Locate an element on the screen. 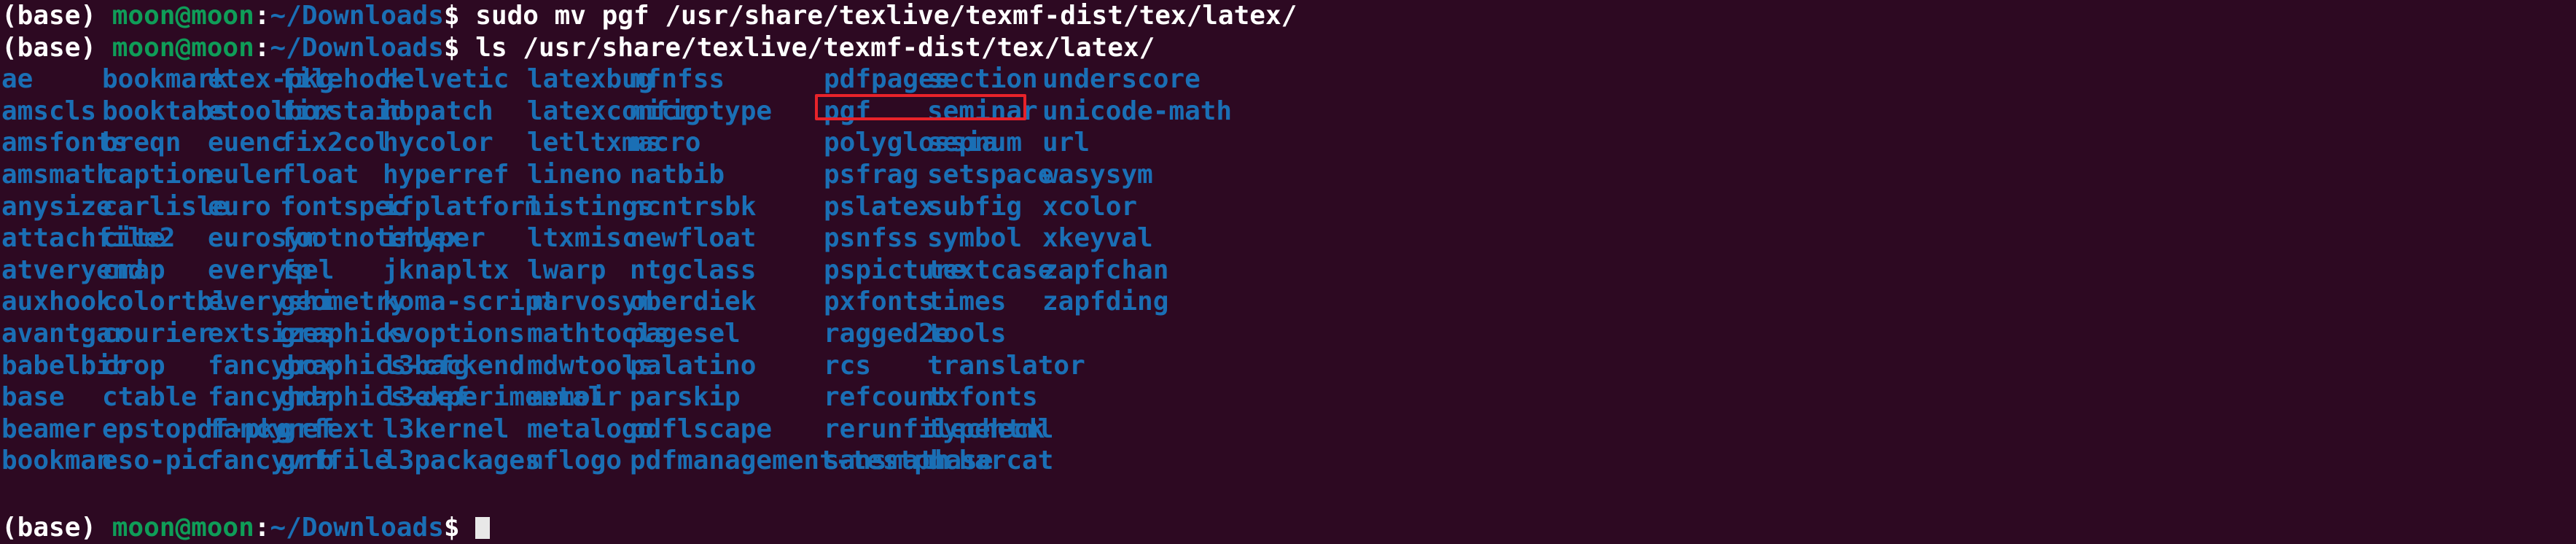  package-item: xkeyval is located at coordinates (1097, 238).